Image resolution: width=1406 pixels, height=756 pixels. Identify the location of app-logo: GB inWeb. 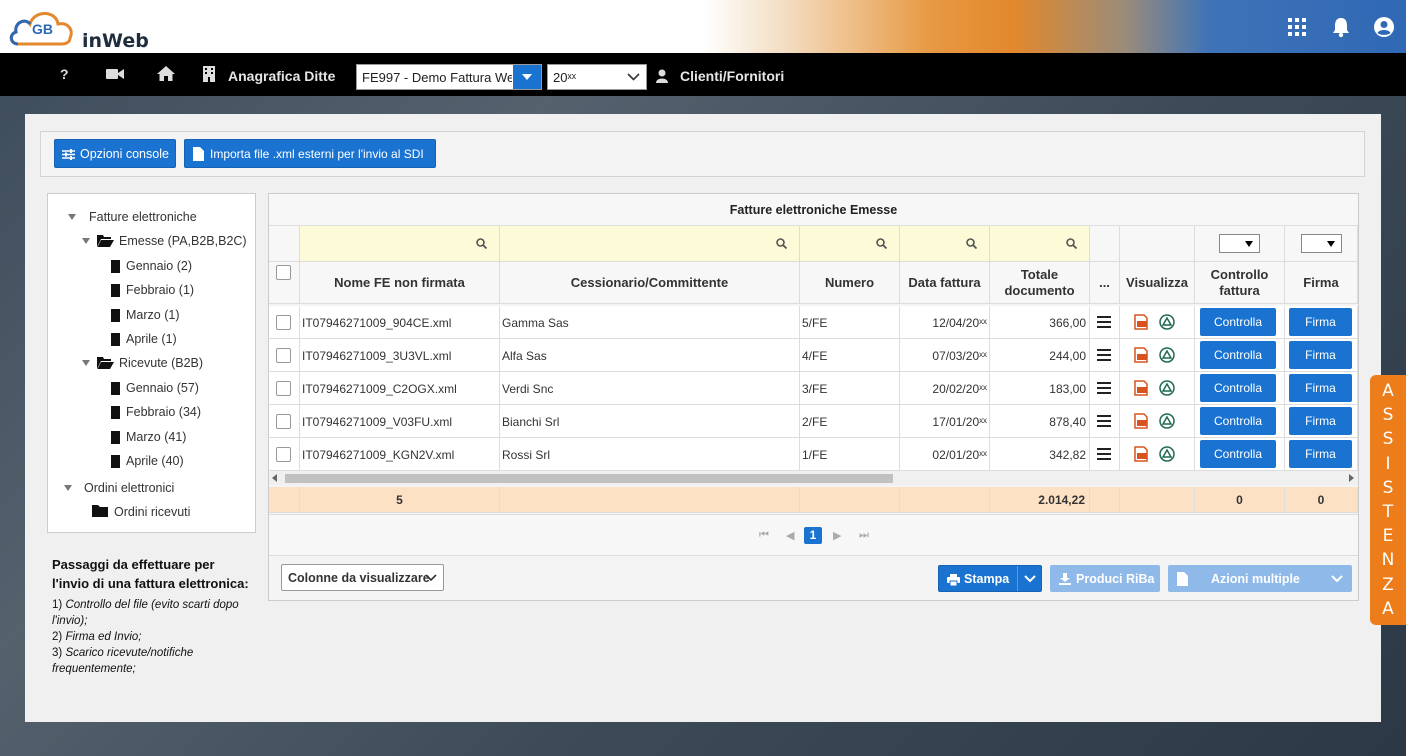
(78, 29).